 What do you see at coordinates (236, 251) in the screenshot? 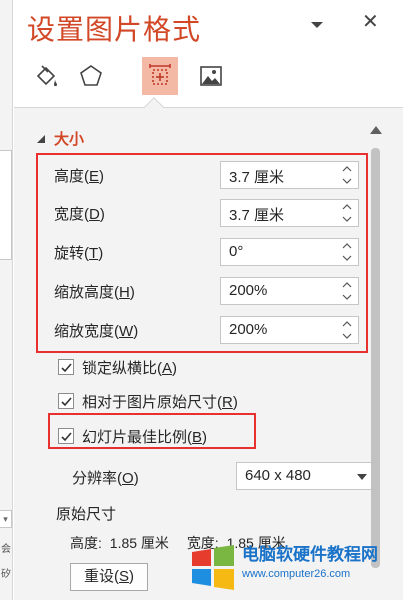
I see `rotation-value: 0°` at bounding box center [236, 251].